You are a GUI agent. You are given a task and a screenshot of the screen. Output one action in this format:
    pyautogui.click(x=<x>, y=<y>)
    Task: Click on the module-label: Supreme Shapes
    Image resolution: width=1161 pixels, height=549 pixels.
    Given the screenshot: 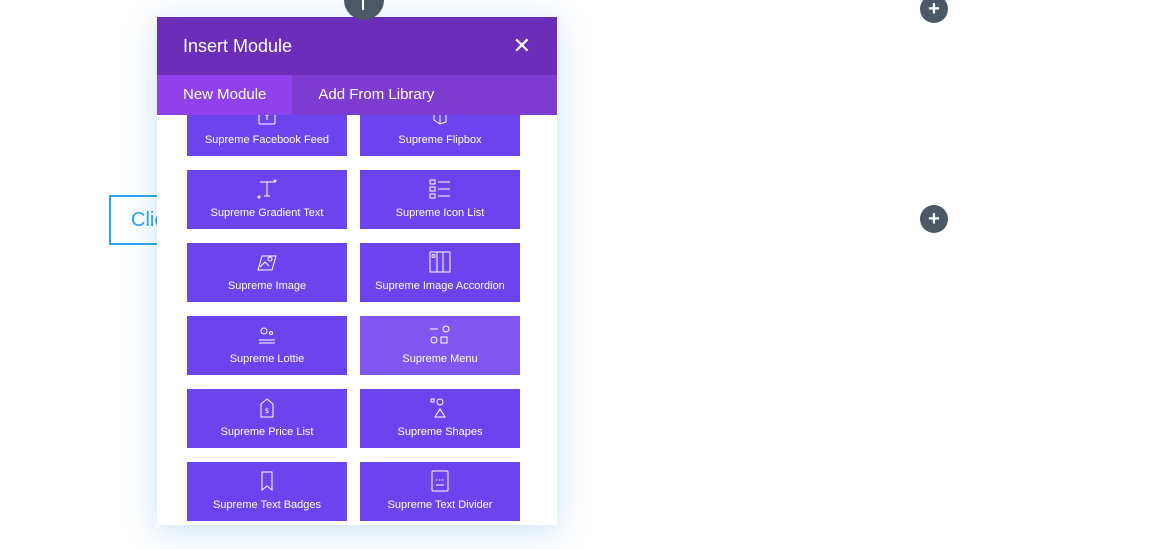 What is the action you would take?
    pyautogui.click(x=440, y=432)
    